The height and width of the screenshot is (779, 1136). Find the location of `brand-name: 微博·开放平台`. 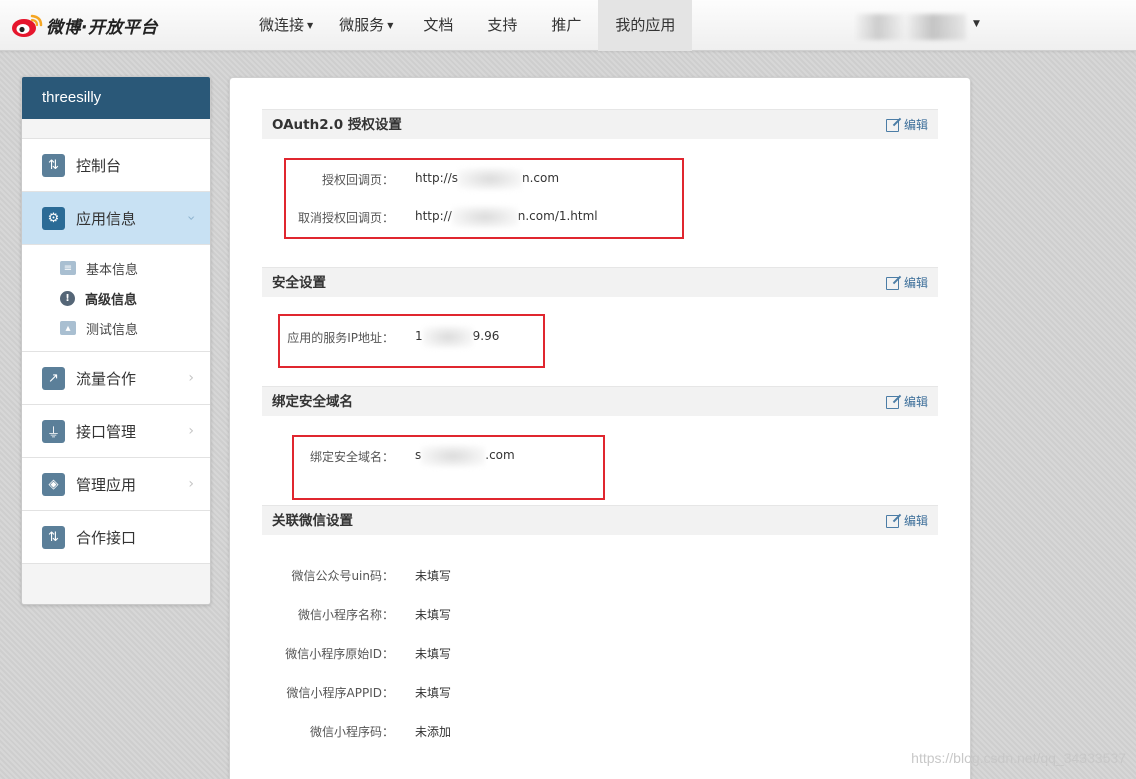

brand-name: 微博·开放平台 is located at coordinates (102, 27).